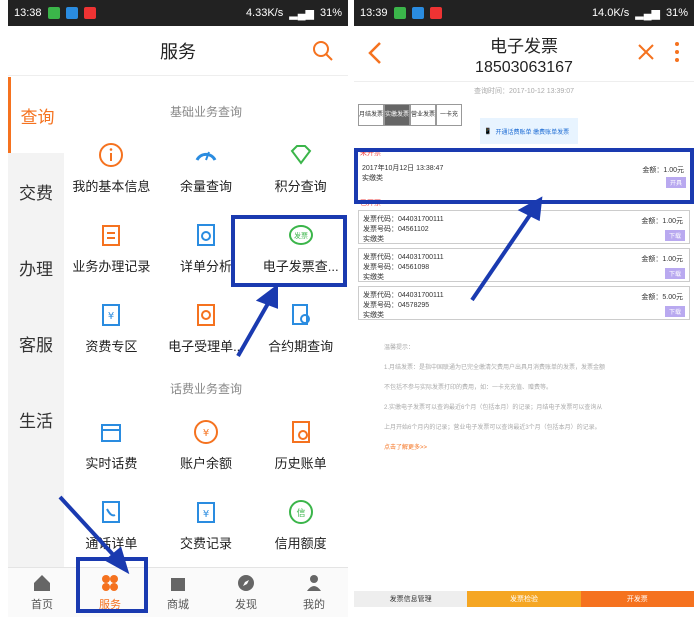 The height and width of the screenshot is (617, 700). What do you see at coordinates (539, 448) in the screenshot?
I see `learn-more-link: 点击了解更多>>` at bounding box center [539, 448].